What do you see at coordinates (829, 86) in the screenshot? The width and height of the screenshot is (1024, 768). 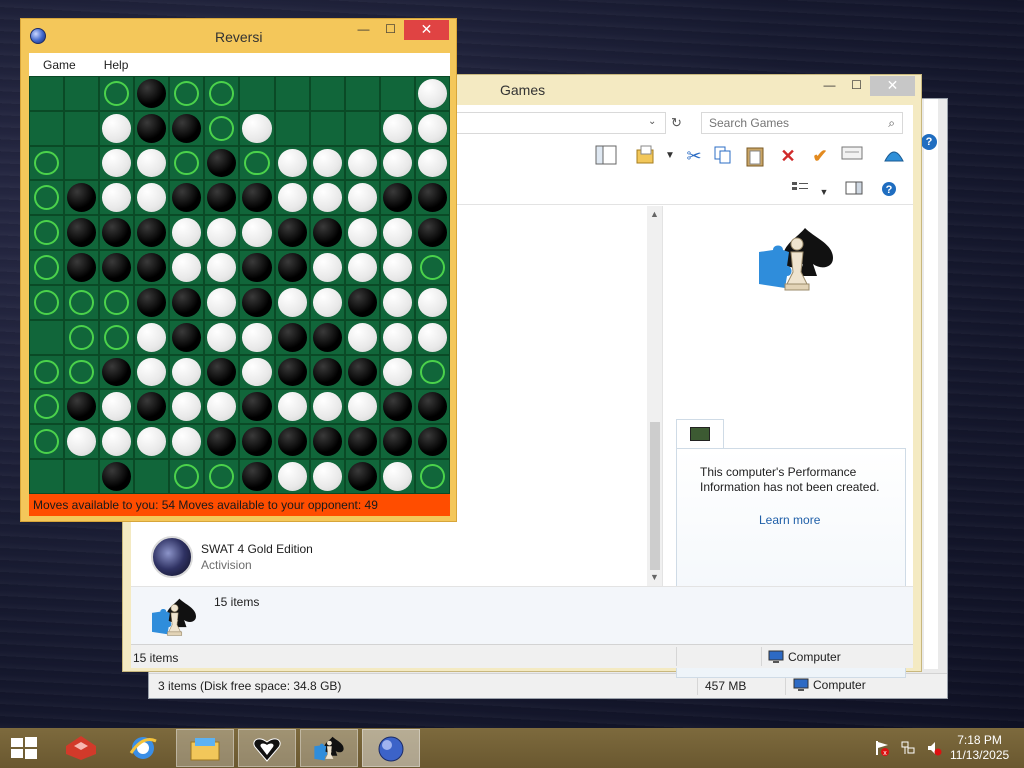 I see `minimize-button: —` at bounding box center [829, 86].